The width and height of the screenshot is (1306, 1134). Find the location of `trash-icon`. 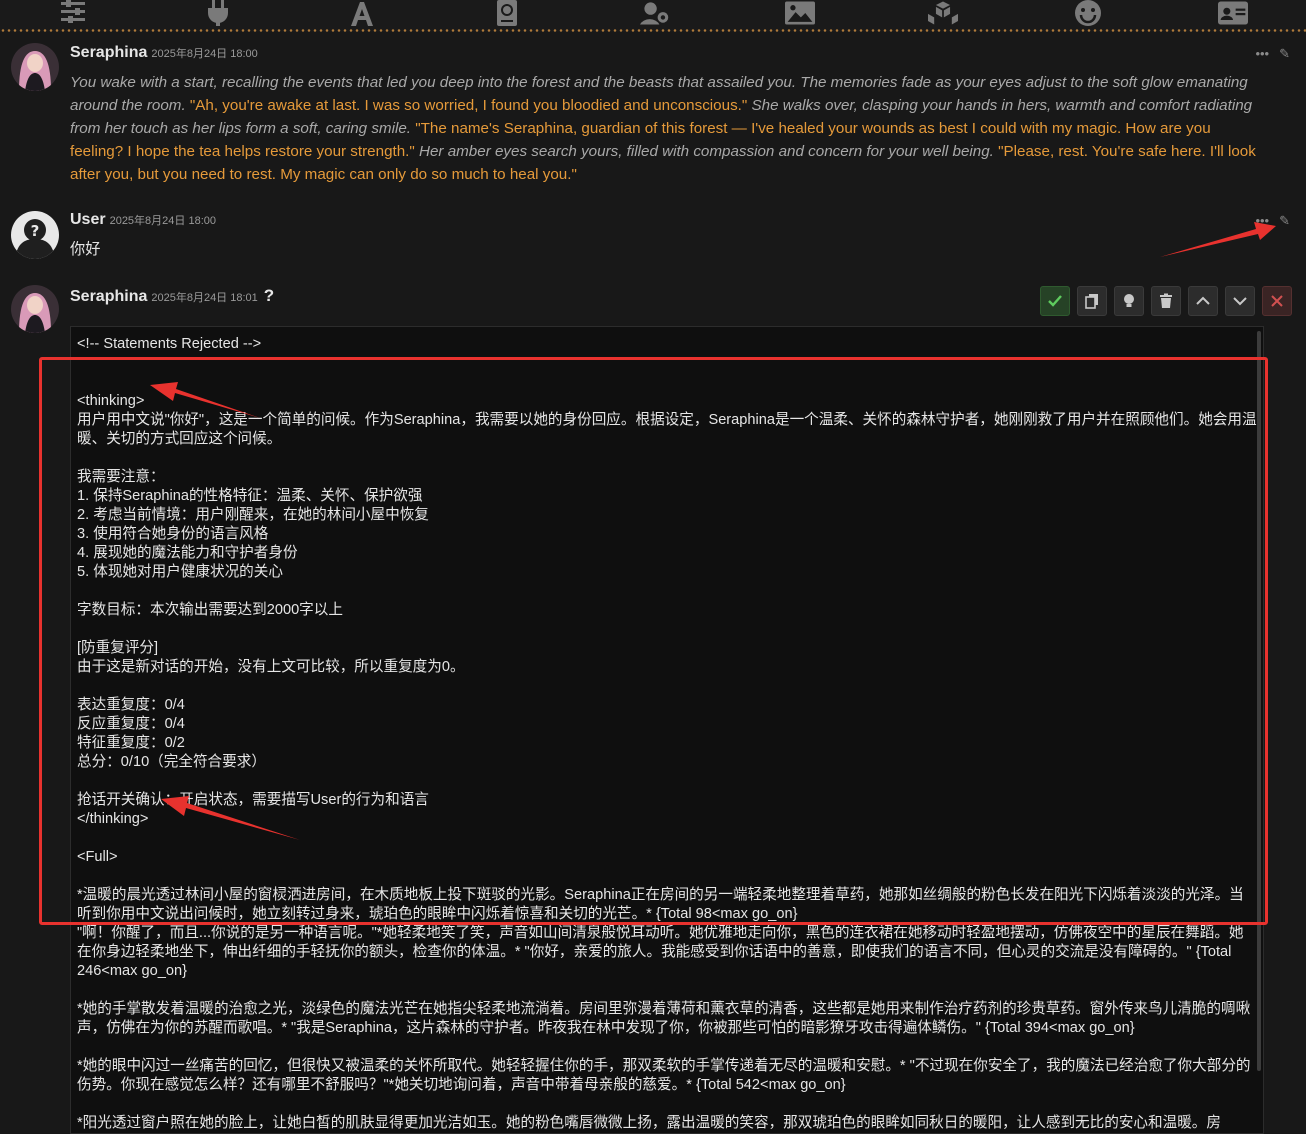

trash-icon is located at coordinates (1166, 300).